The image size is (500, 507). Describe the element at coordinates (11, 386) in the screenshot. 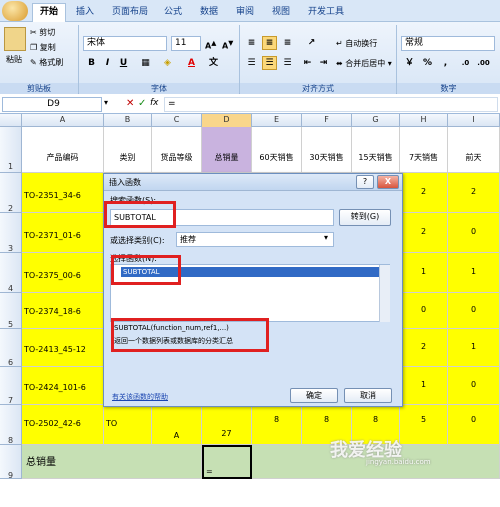

I see `row-header: 7` at that location.